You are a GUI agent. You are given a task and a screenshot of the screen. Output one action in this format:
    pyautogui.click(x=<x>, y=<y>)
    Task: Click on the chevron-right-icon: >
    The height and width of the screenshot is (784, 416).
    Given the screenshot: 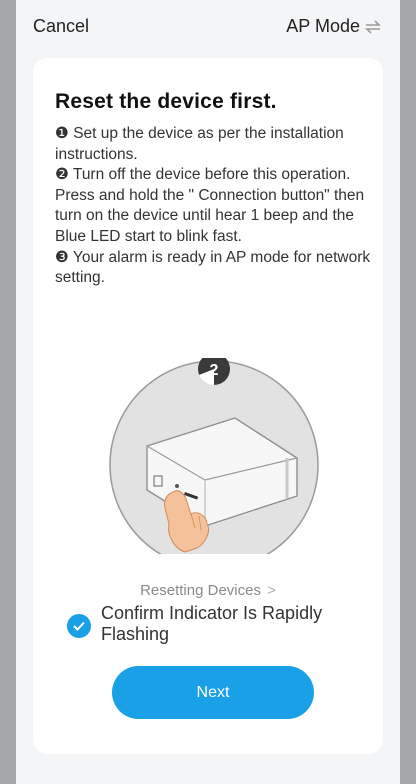 What is the action you would take?
    pyautogui.click(x=269, y=590)
    